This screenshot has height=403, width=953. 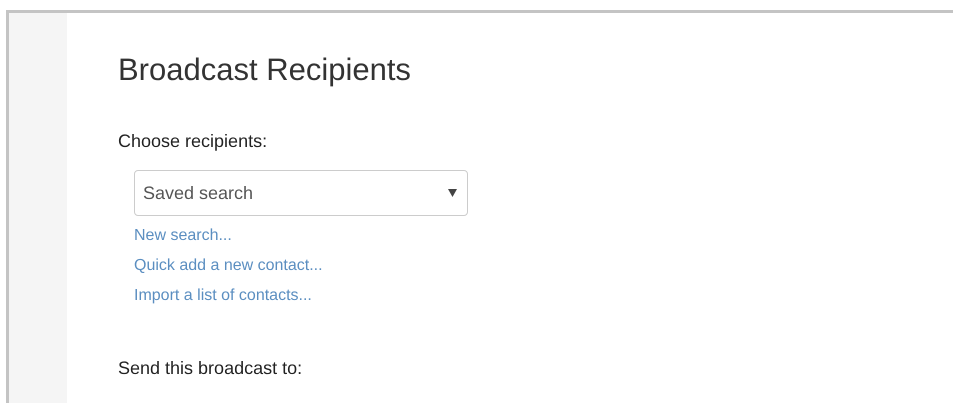 What do you see at coordinates (193, 141) in the screenshot?
I see `choose-recipients-label: Choose recipients:` at bounding box center [193, 141].